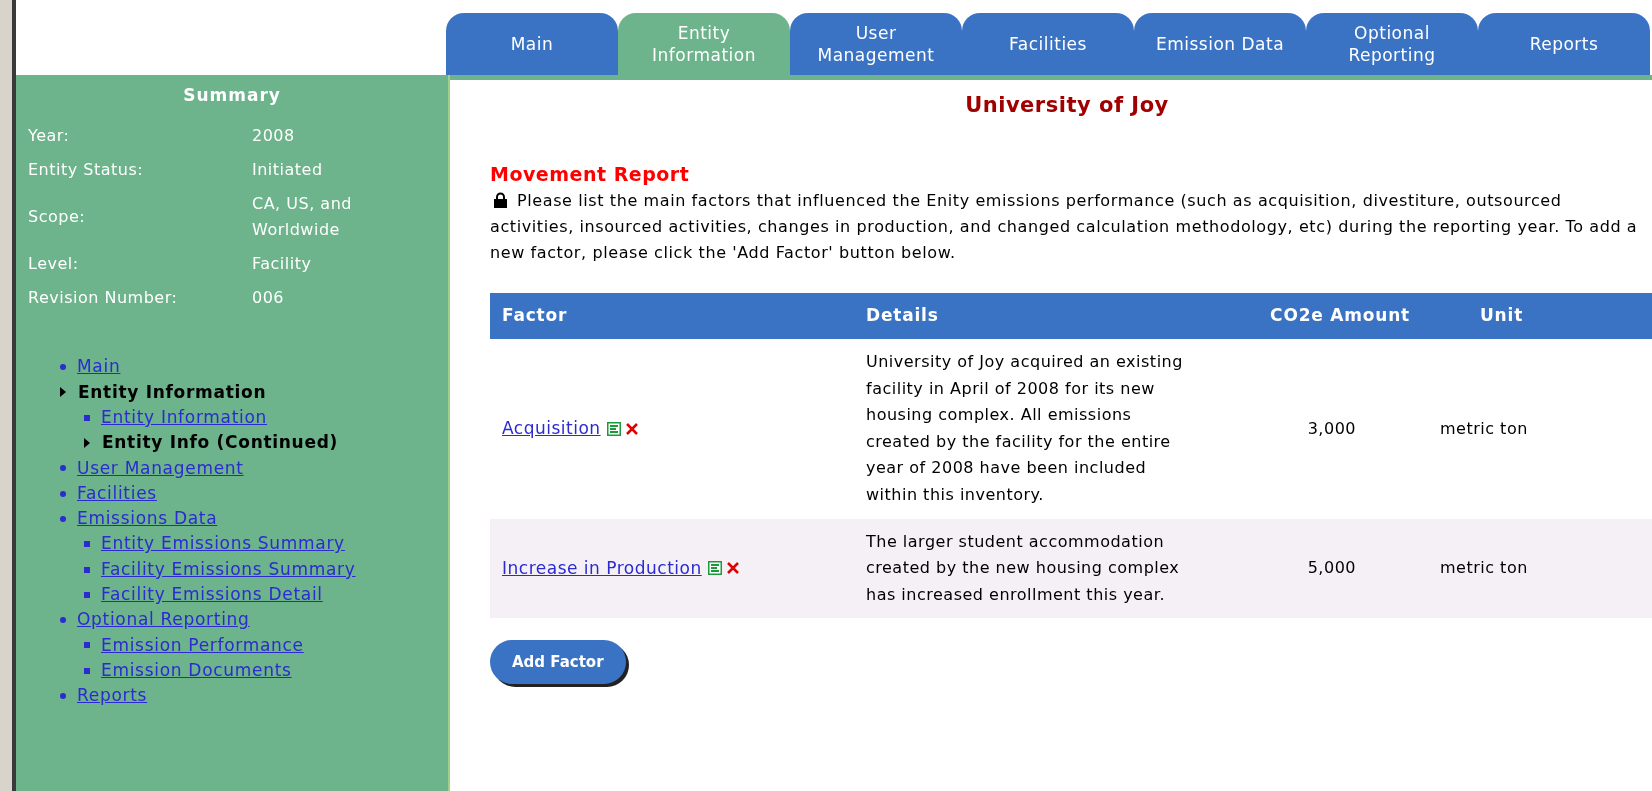 This screenshot has height=791, width=1652. What do you see at coordinates (223, 544) in the screenshot?
I see `nav-link: Entity Emissions Summary` at bounding box center [223, 544].